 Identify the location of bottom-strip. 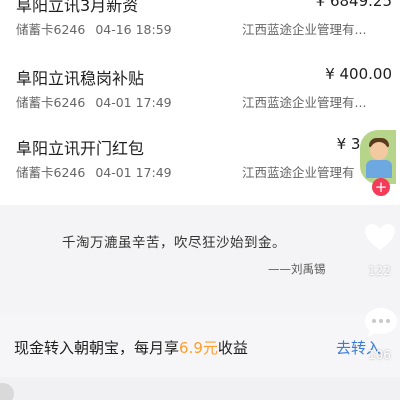
(200, 388).